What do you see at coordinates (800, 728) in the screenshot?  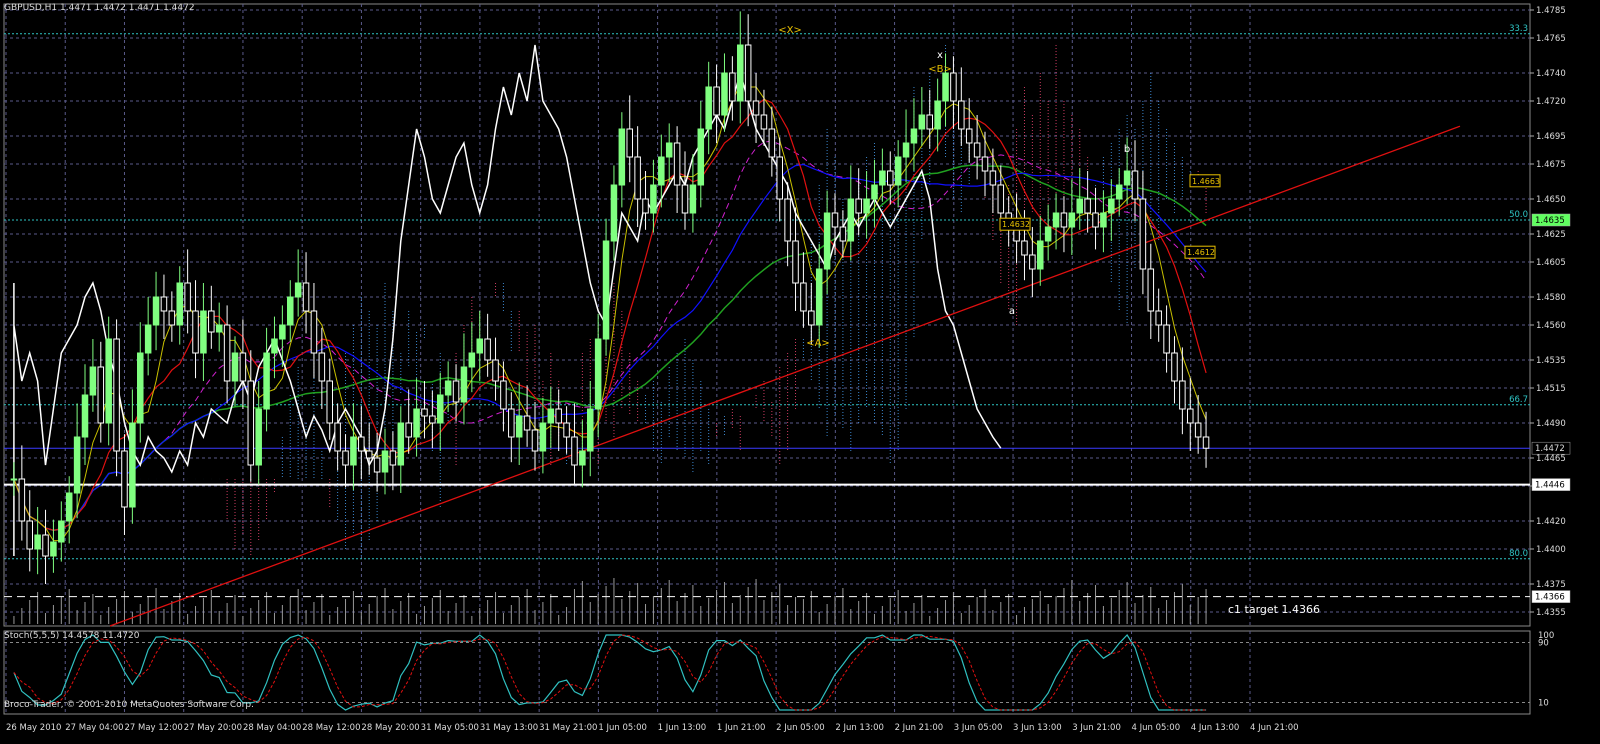 I see `x-tick-label: 2 Jun 05:00` at bounding box center [800, 728].